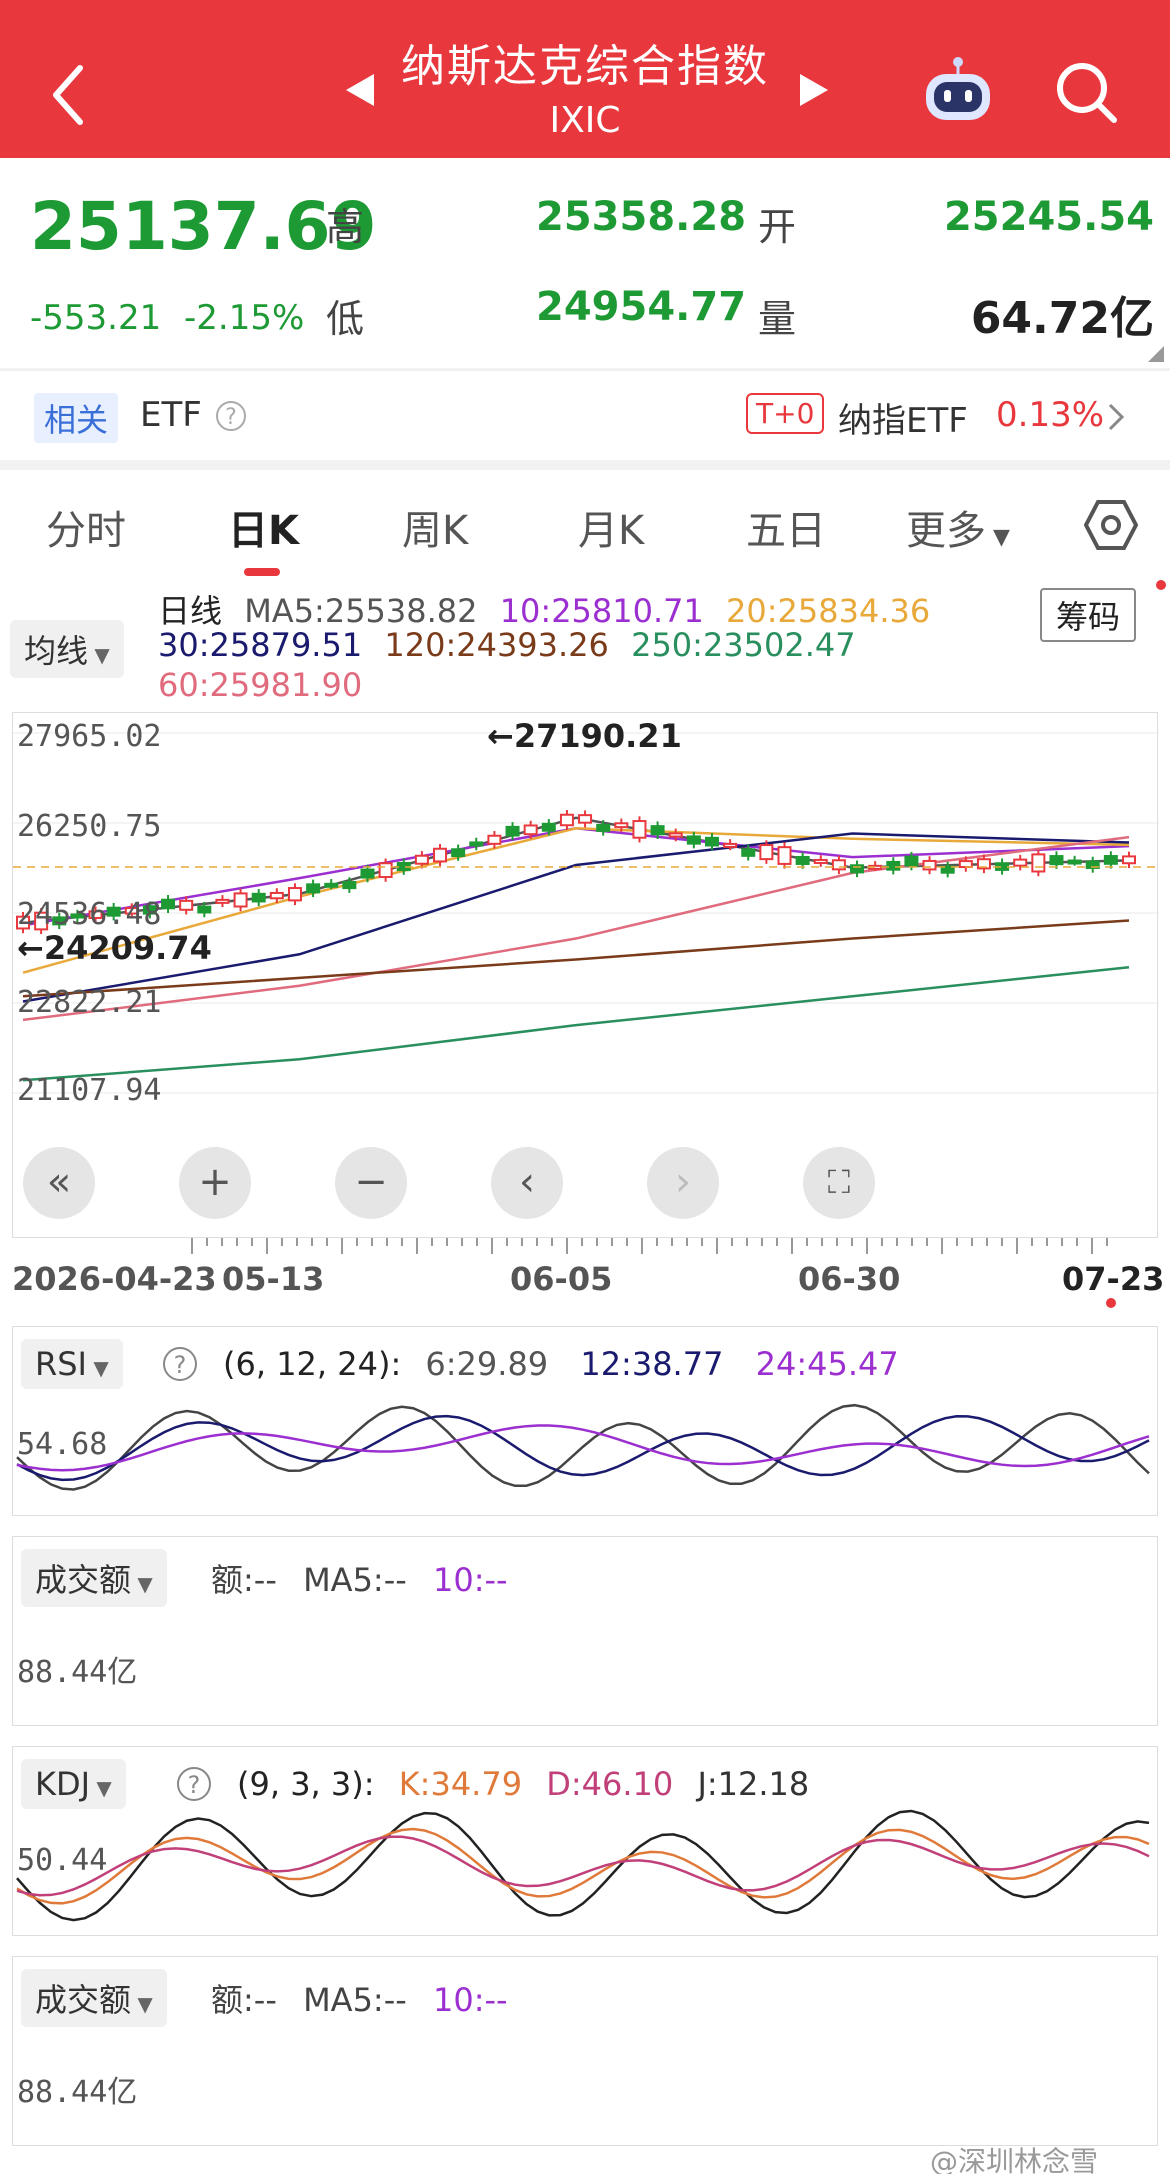  What do you see at coordinates (86, 527) in the screenshot?
I see `tab-intraday: 分时` at bounding box center [86, 527].